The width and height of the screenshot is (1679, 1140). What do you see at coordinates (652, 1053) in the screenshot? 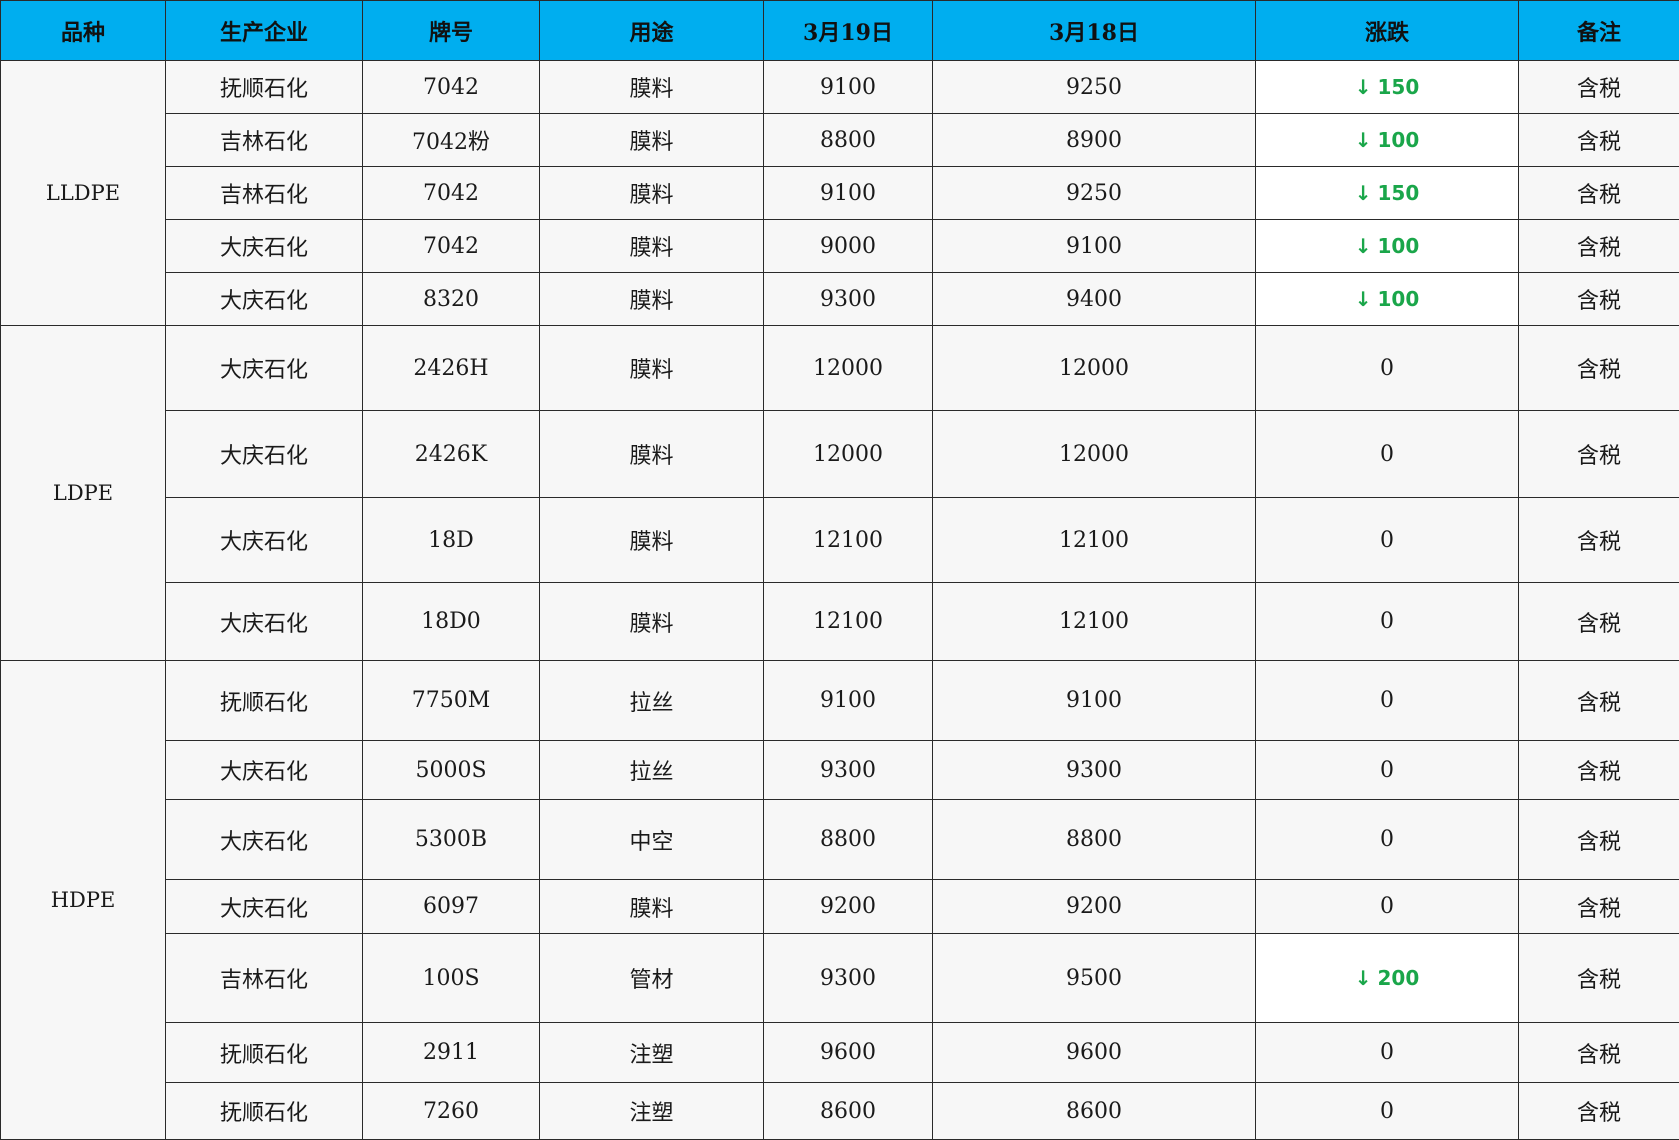
I see `use-cell: 注塑` at bounding box center [652, 1053].